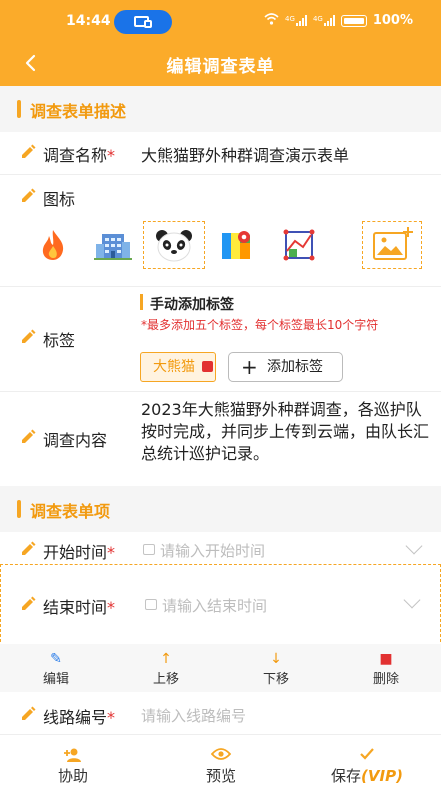 The width and height of the screenshot is (441, 791). I want to click on route-number-input: 请输入线路编号, so click(193, 715).